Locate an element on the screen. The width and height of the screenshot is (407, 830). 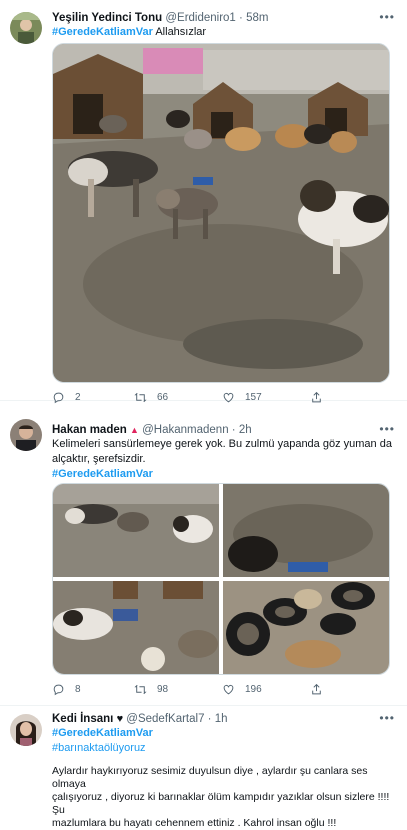
photo-bottom-right is located at coordinates (306, 627).